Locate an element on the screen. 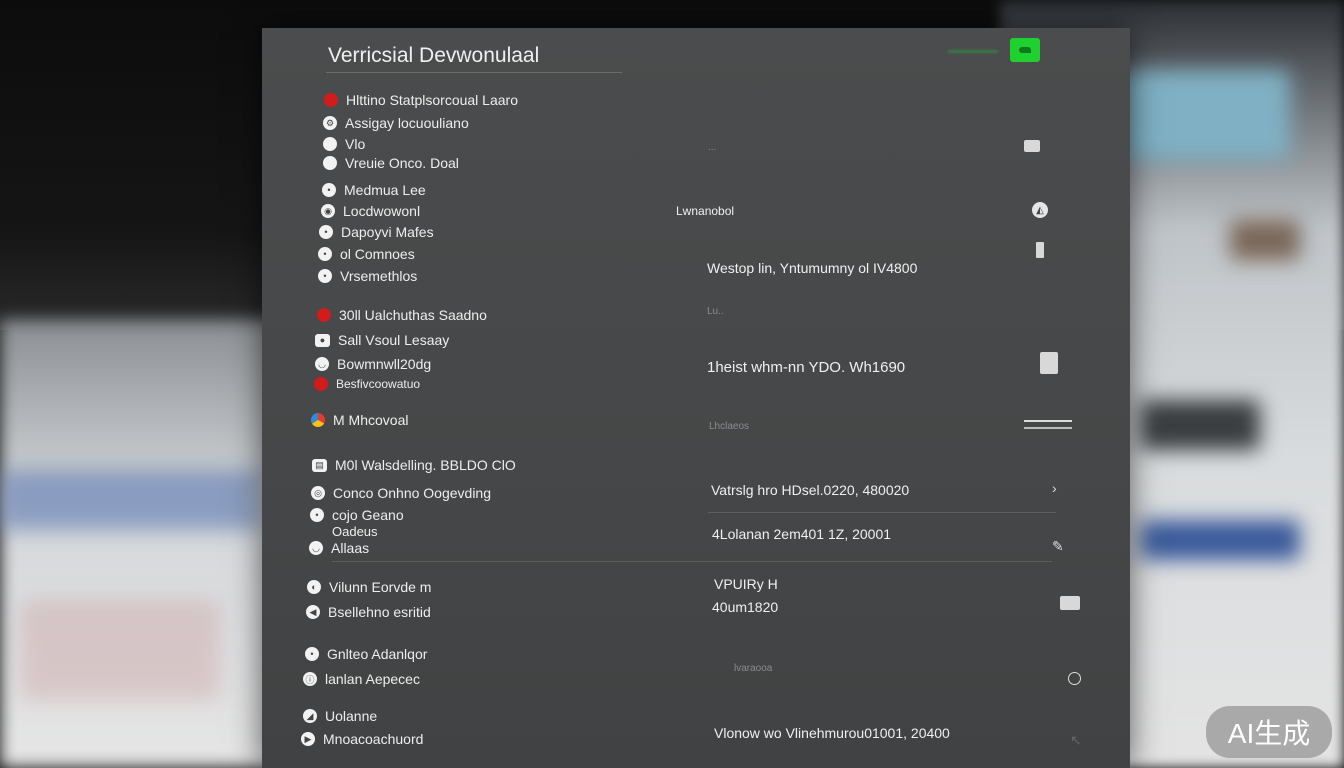 This screenshot has width=1344, height=768. list-item: • cojo Geano is located at coordinates (357, 515).